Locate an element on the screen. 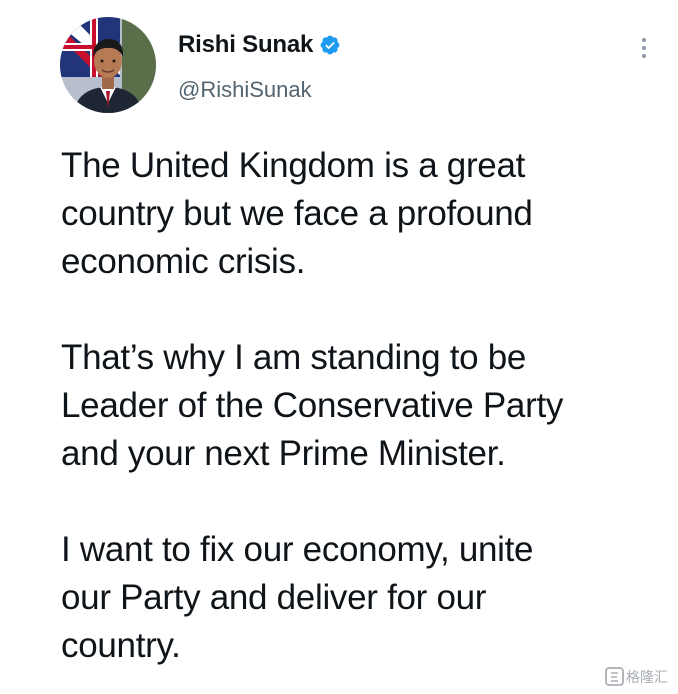 This screenshot has height=694, width=678. profile-photo-icon is located at coordinates (108, 65).